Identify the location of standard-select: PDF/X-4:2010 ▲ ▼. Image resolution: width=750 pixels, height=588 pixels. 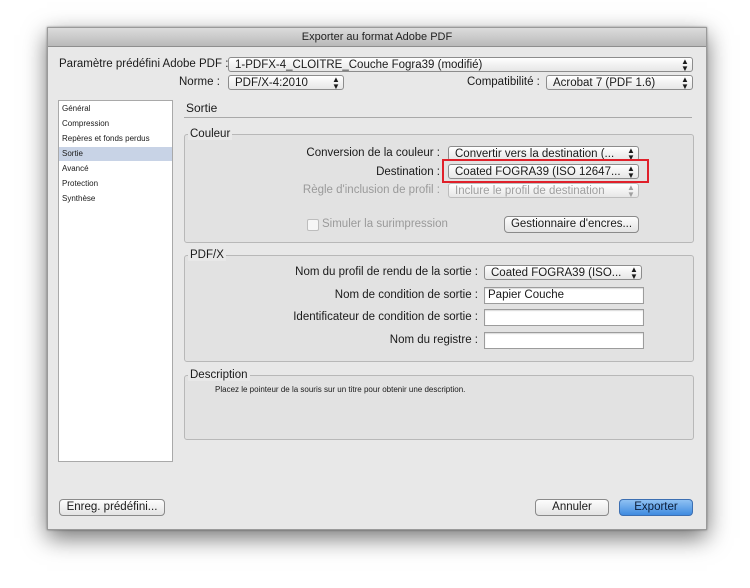
(286, 82).